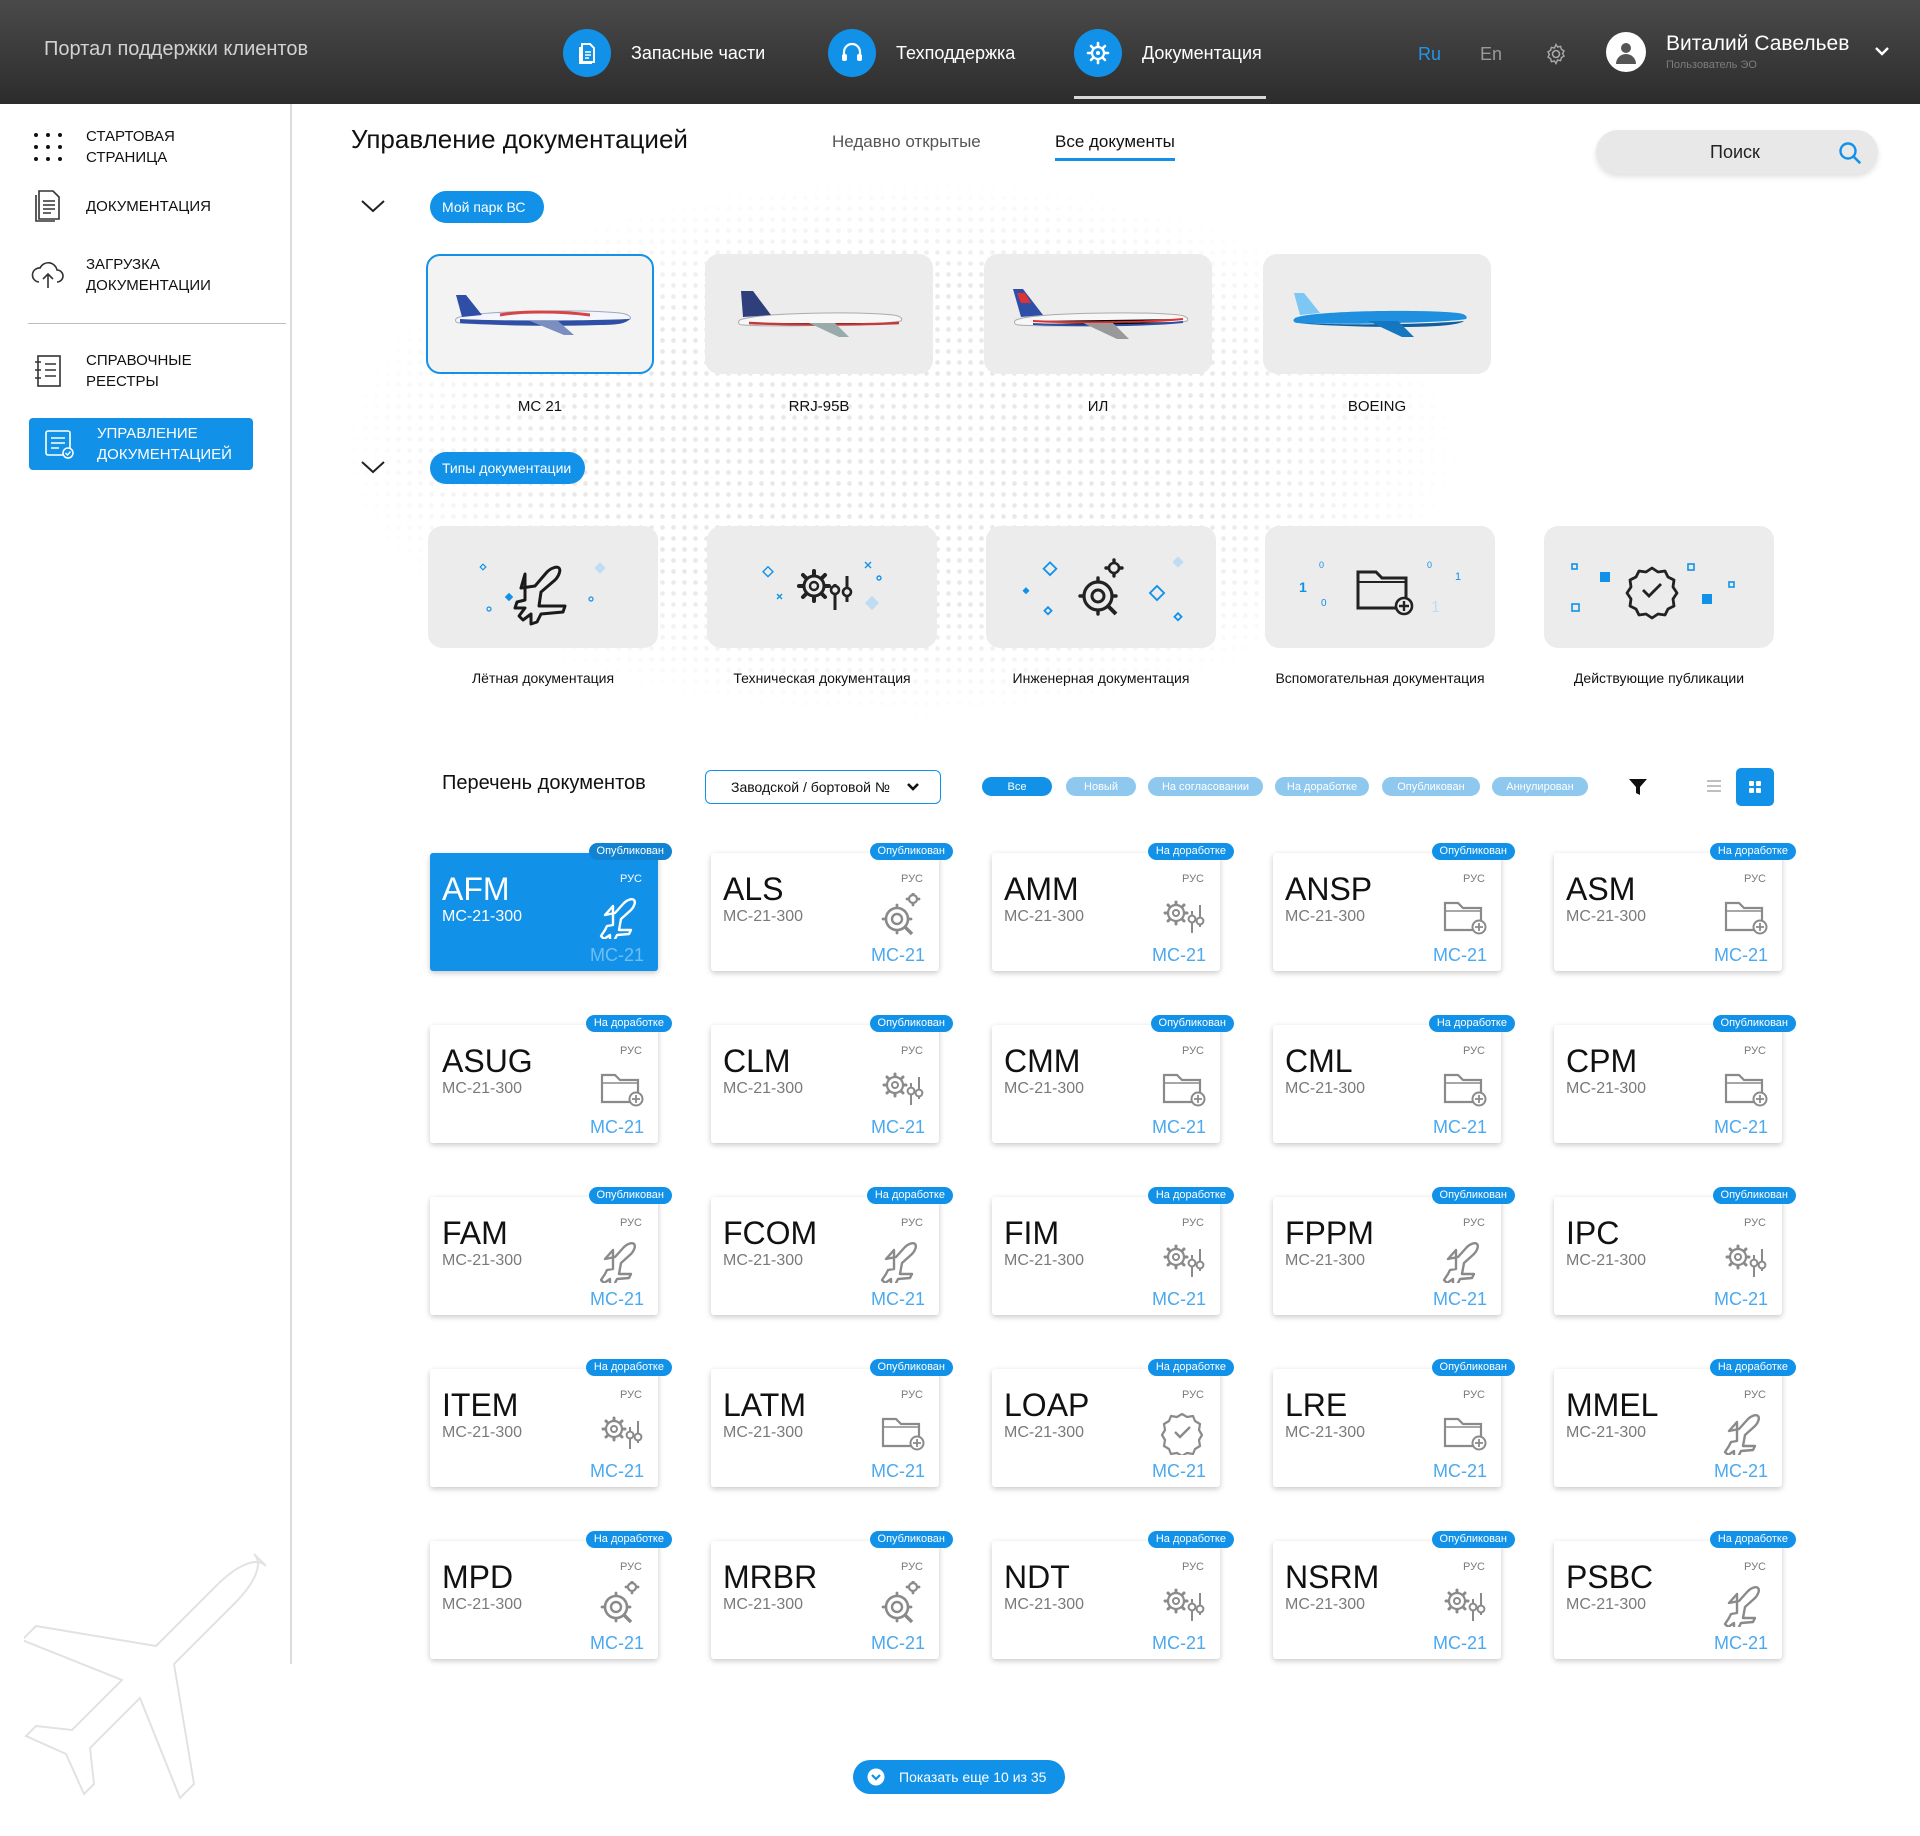 This screenshot has width=1920, height=1836. What do you see at coordinates (176, 49) in the screenshot?
I see `portal-title: Портал поддержки клиентов` at bounding box center [176, 49].